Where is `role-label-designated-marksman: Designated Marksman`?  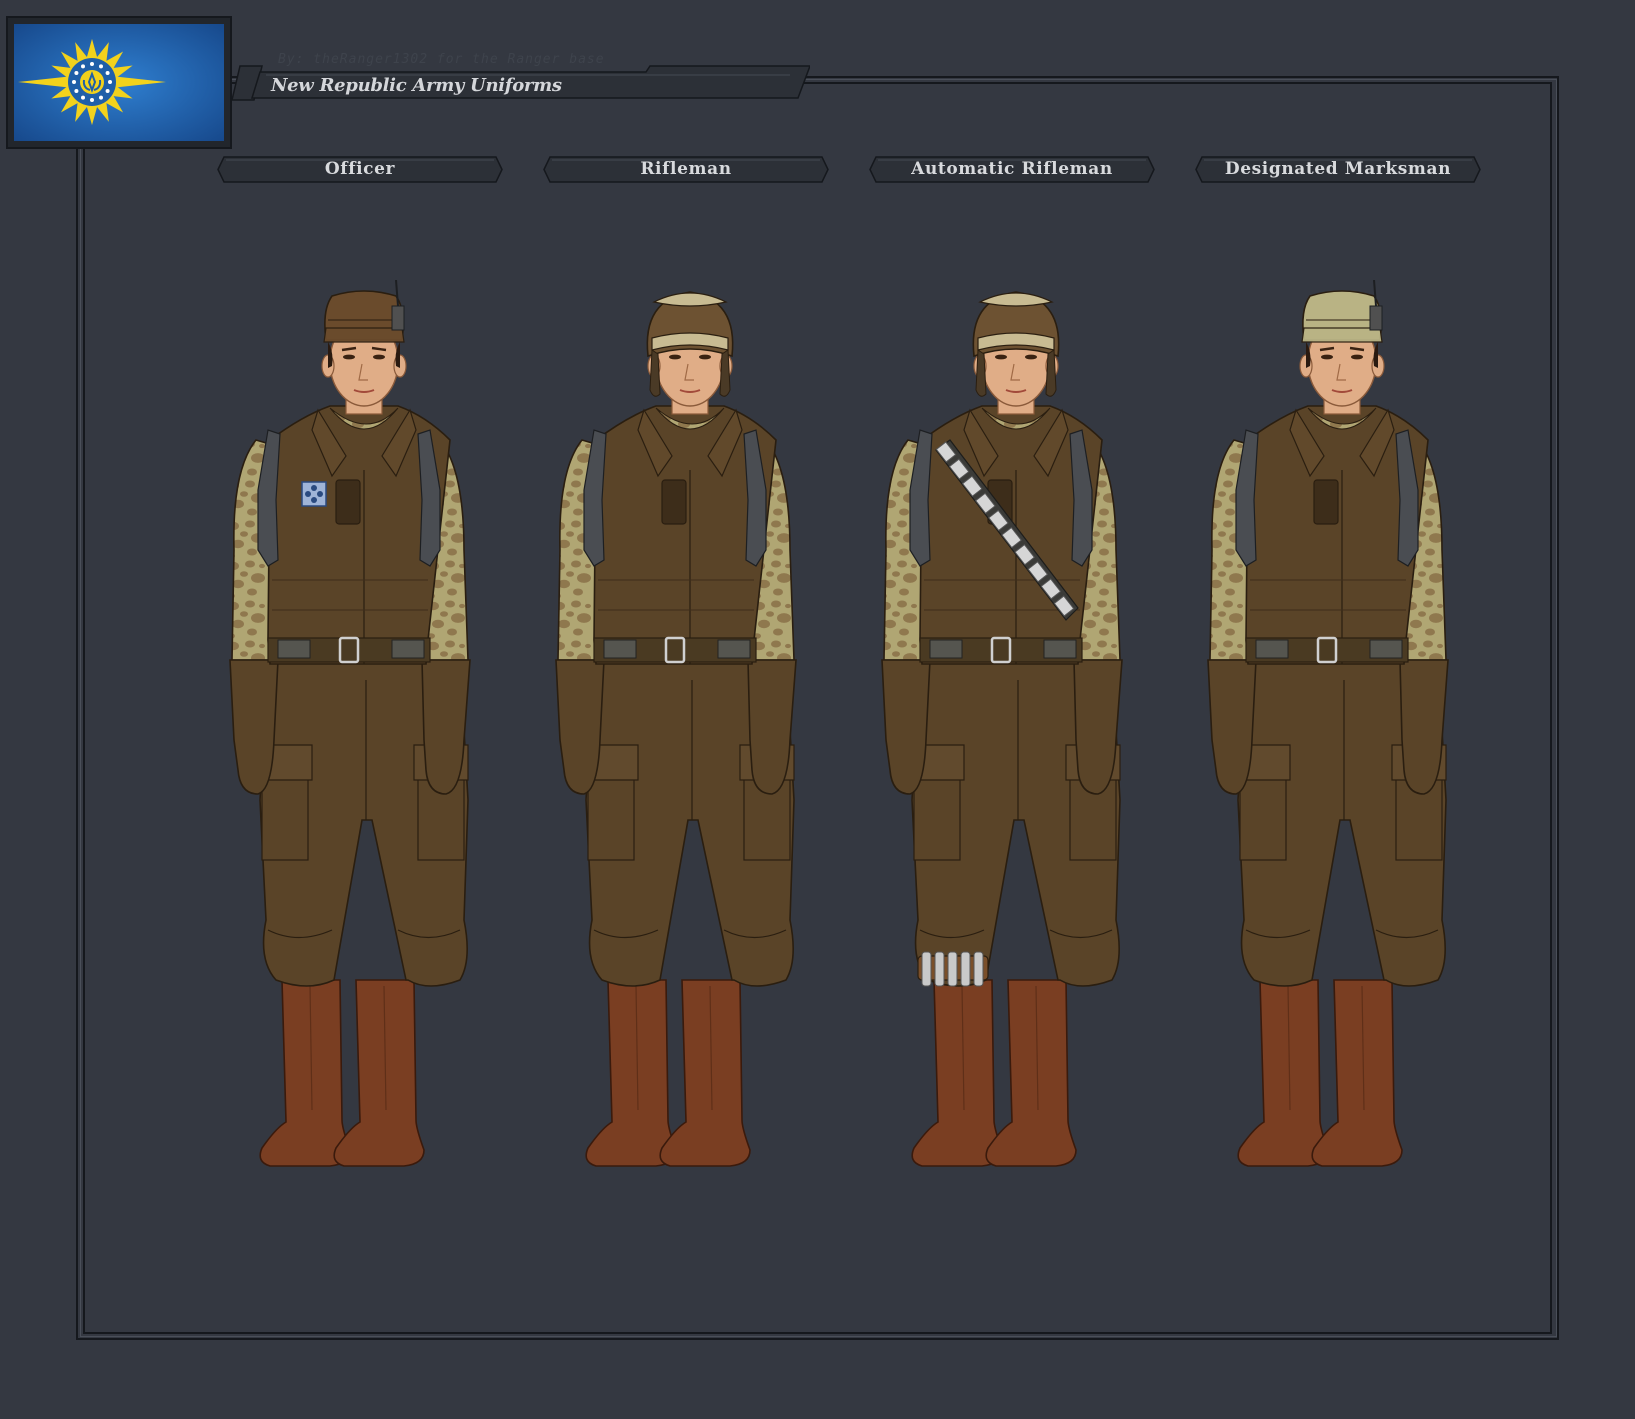
role-label-designated-marksman: Designated Marksman is located at coordinates (1338, 169).